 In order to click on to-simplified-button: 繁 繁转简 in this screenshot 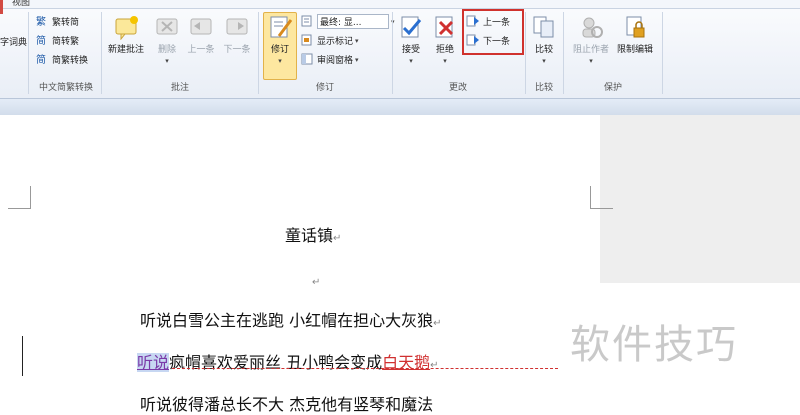, I will do `click(57, 21)`.